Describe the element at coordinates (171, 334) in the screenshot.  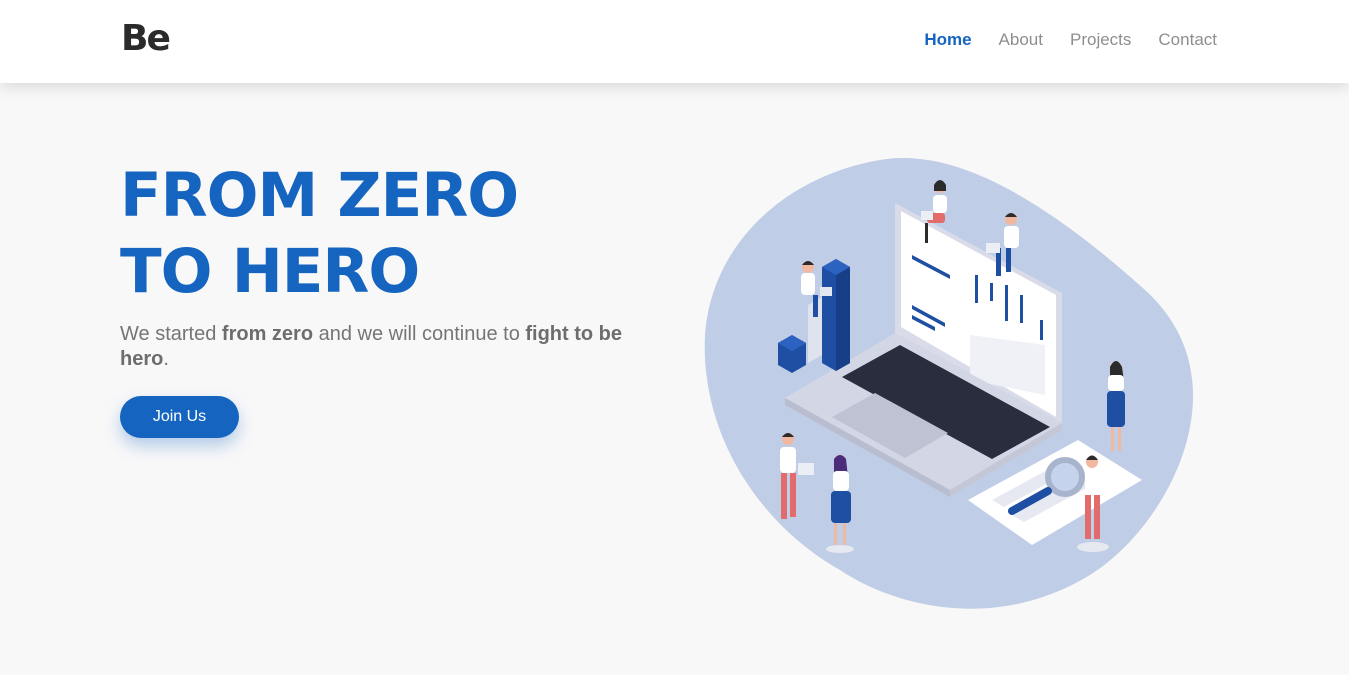
I see `hero-text-part-1: We started` at that location.